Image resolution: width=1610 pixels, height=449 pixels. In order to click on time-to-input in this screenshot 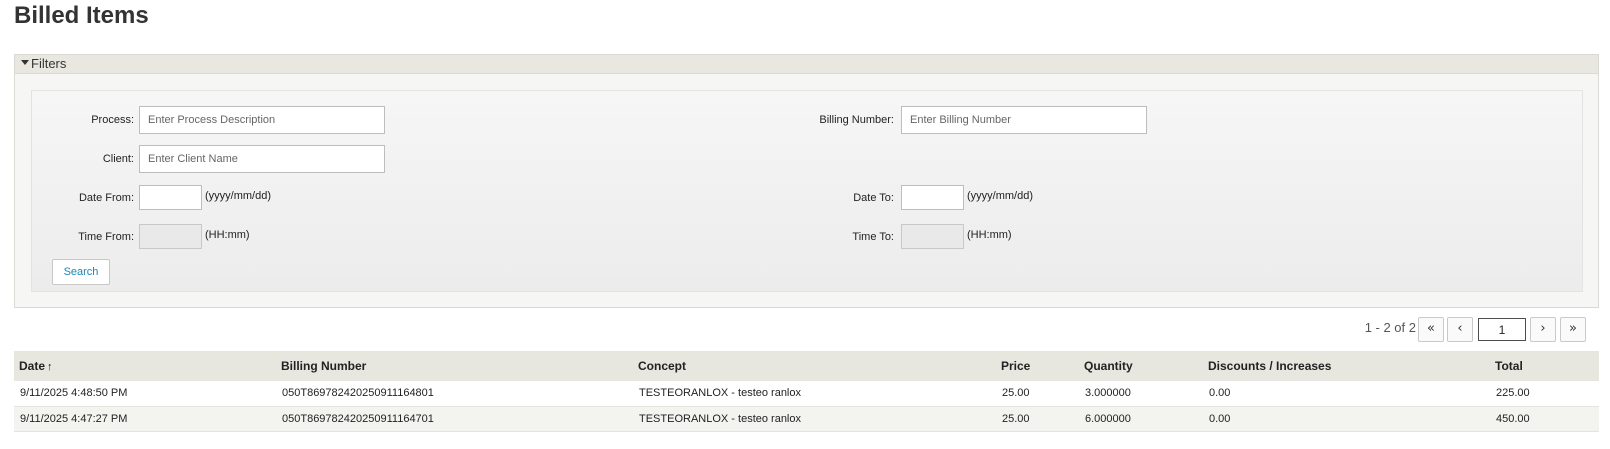, I will do `click(932, 236)`.